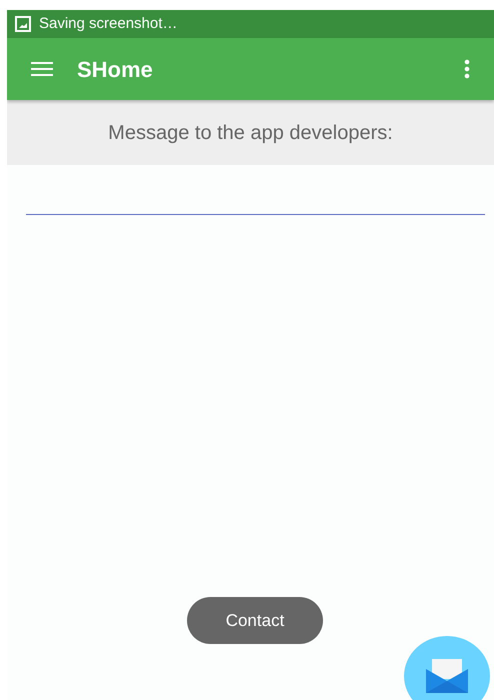  I want to click on more-options-icon, so click(467, 69).